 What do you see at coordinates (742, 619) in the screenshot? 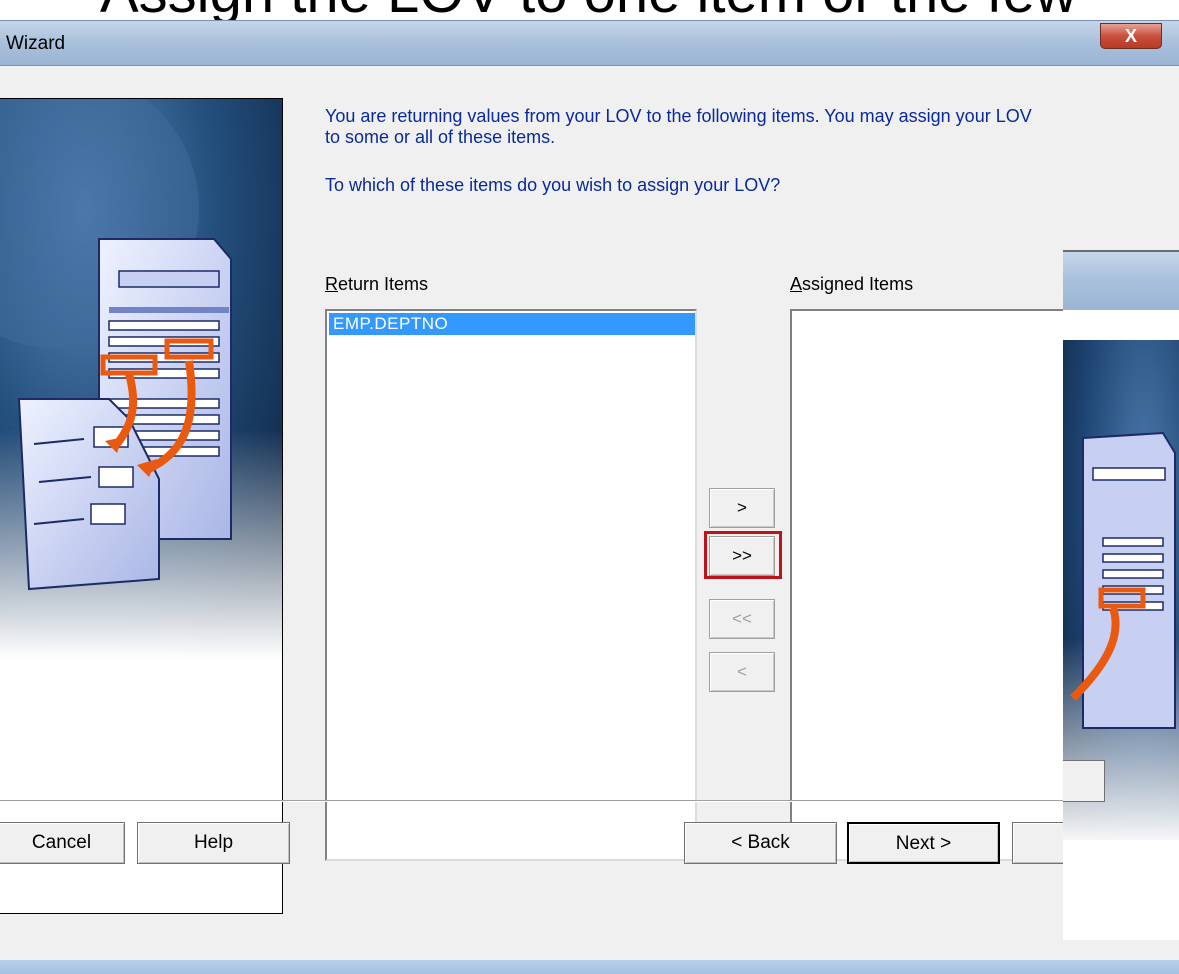
I see `remove-all-button: <<` at bounding box center [742, 619].